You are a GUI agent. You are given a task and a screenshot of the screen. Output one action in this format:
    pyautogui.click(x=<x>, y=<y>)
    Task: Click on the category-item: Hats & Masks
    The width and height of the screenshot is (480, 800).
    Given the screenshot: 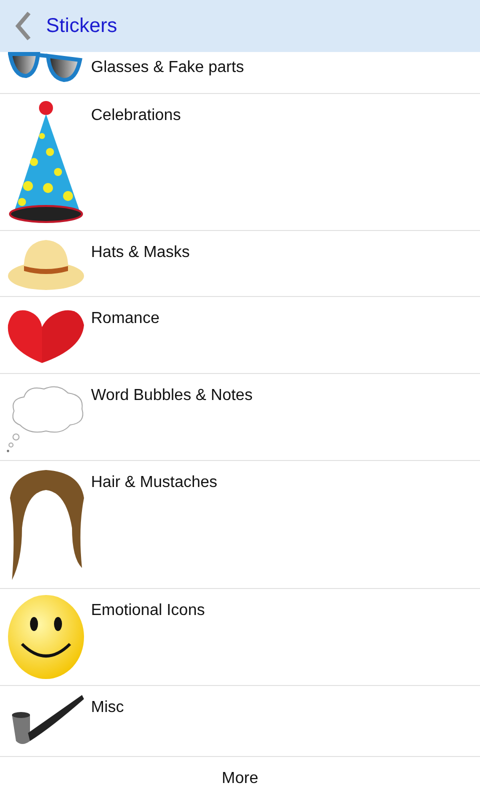 What is the action you would take?
    pyautogui.click(x=240, y=264)
    